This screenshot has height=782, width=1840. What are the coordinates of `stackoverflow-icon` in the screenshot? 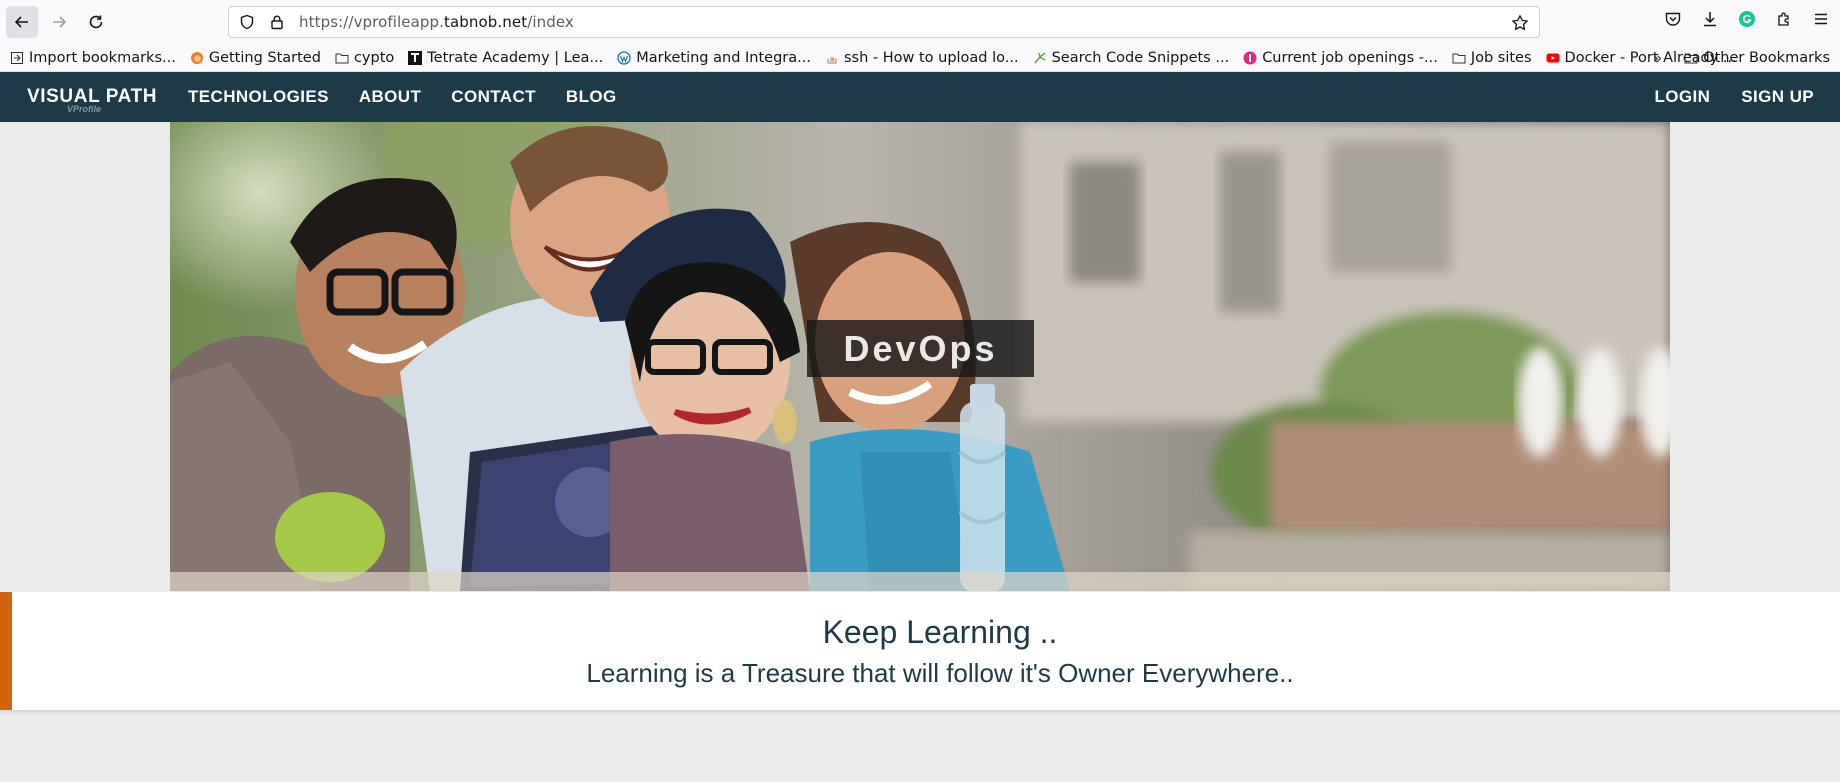 It's located at (832, 58).